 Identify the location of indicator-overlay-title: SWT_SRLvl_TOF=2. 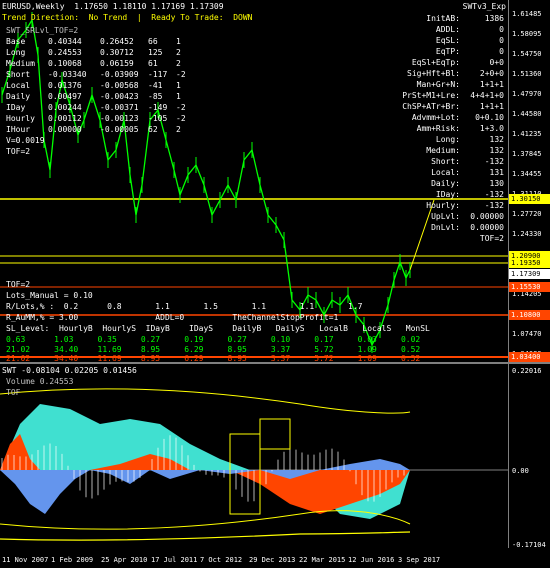
(42, 30).